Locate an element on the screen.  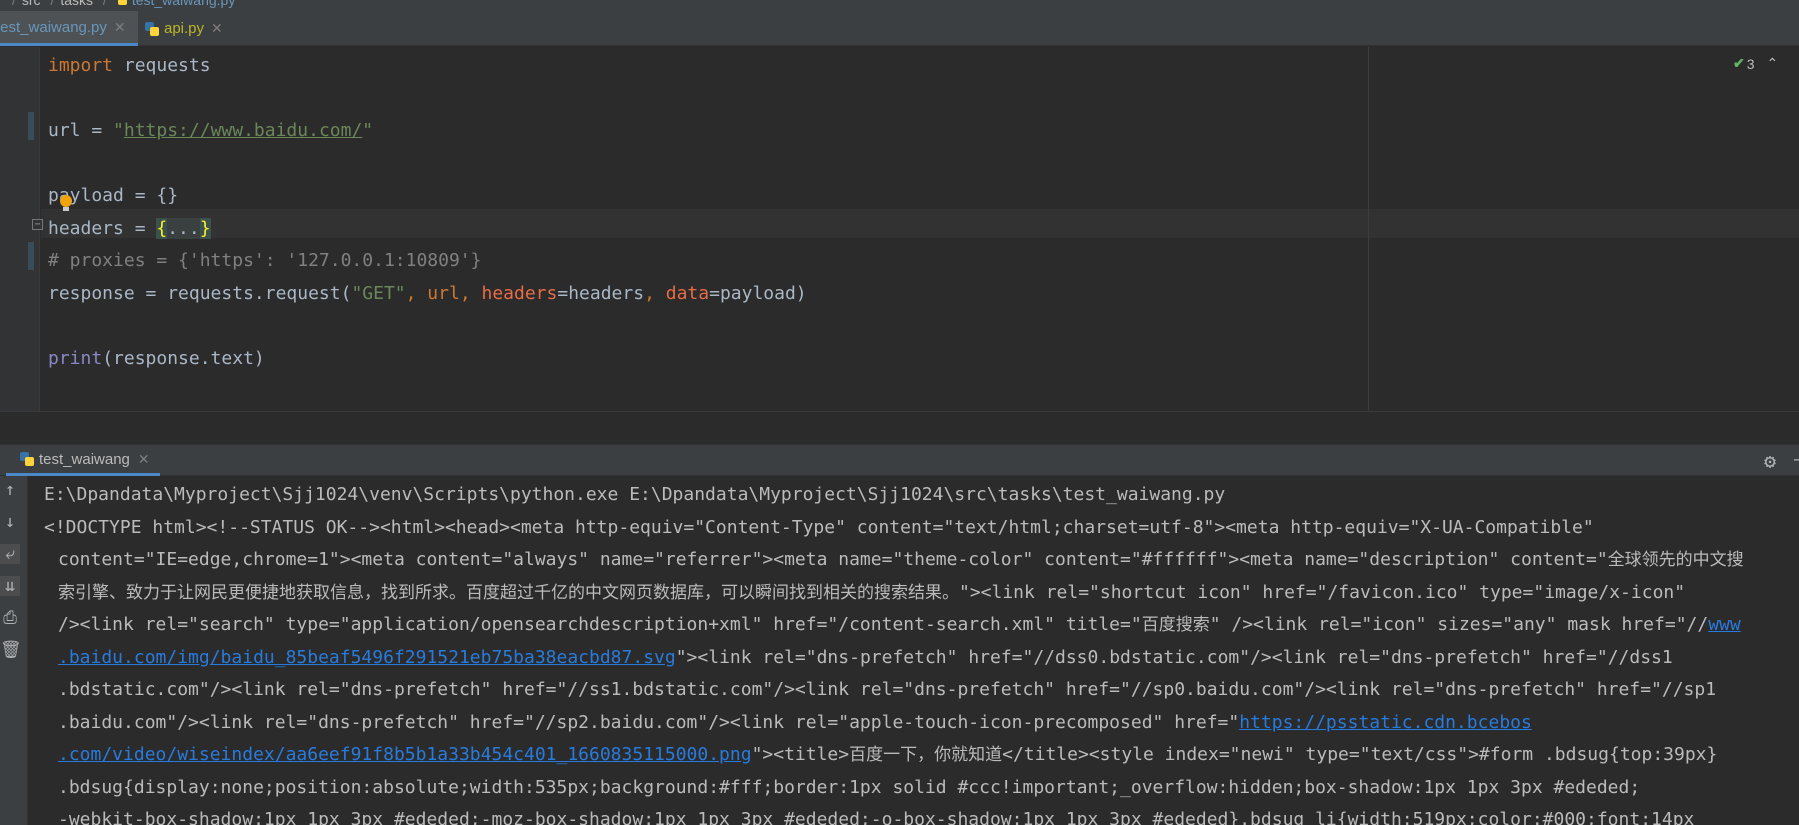
code-line-7: # proxies = {'https': '127.0.0.1:10809'} is located at coordinates (265, 260).